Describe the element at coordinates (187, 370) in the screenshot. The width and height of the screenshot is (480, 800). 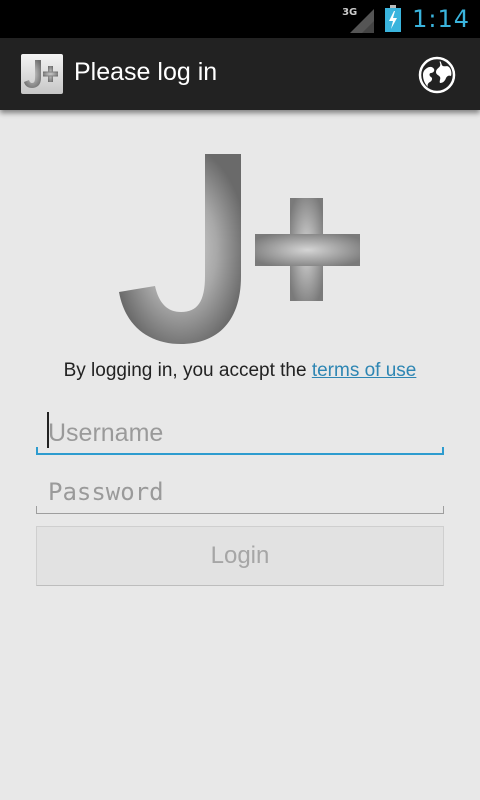
I see `terms-text: By logging in, you accept the` at that location.